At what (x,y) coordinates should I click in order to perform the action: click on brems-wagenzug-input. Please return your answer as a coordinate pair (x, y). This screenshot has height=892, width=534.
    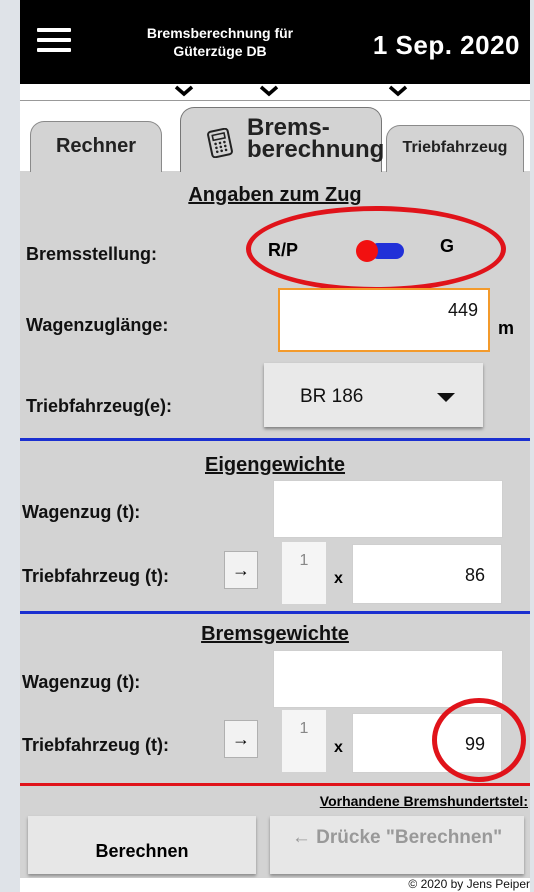
    Looking at the image, I should click on (388, 679).